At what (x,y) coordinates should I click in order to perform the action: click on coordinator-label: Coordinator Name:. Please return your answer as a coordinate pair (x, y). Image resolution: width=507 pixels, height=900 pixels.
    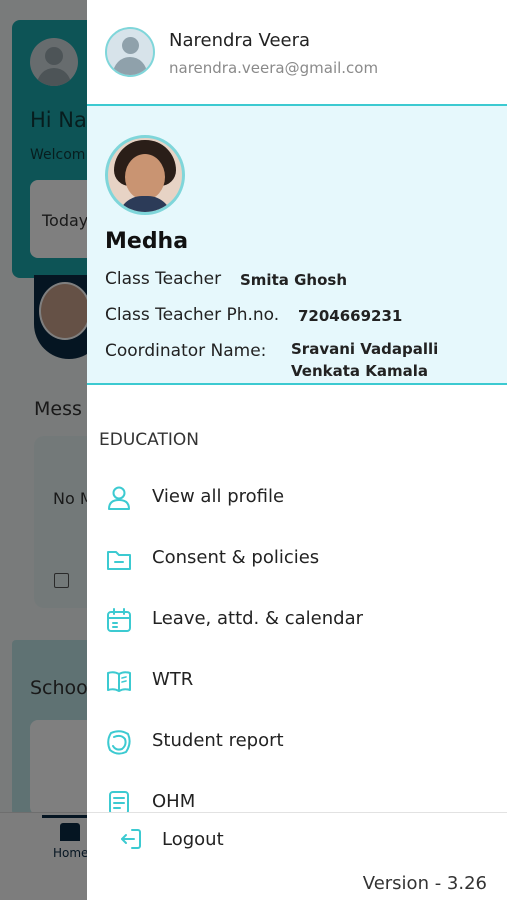
    Looking at the image, I should click on (186, 351).